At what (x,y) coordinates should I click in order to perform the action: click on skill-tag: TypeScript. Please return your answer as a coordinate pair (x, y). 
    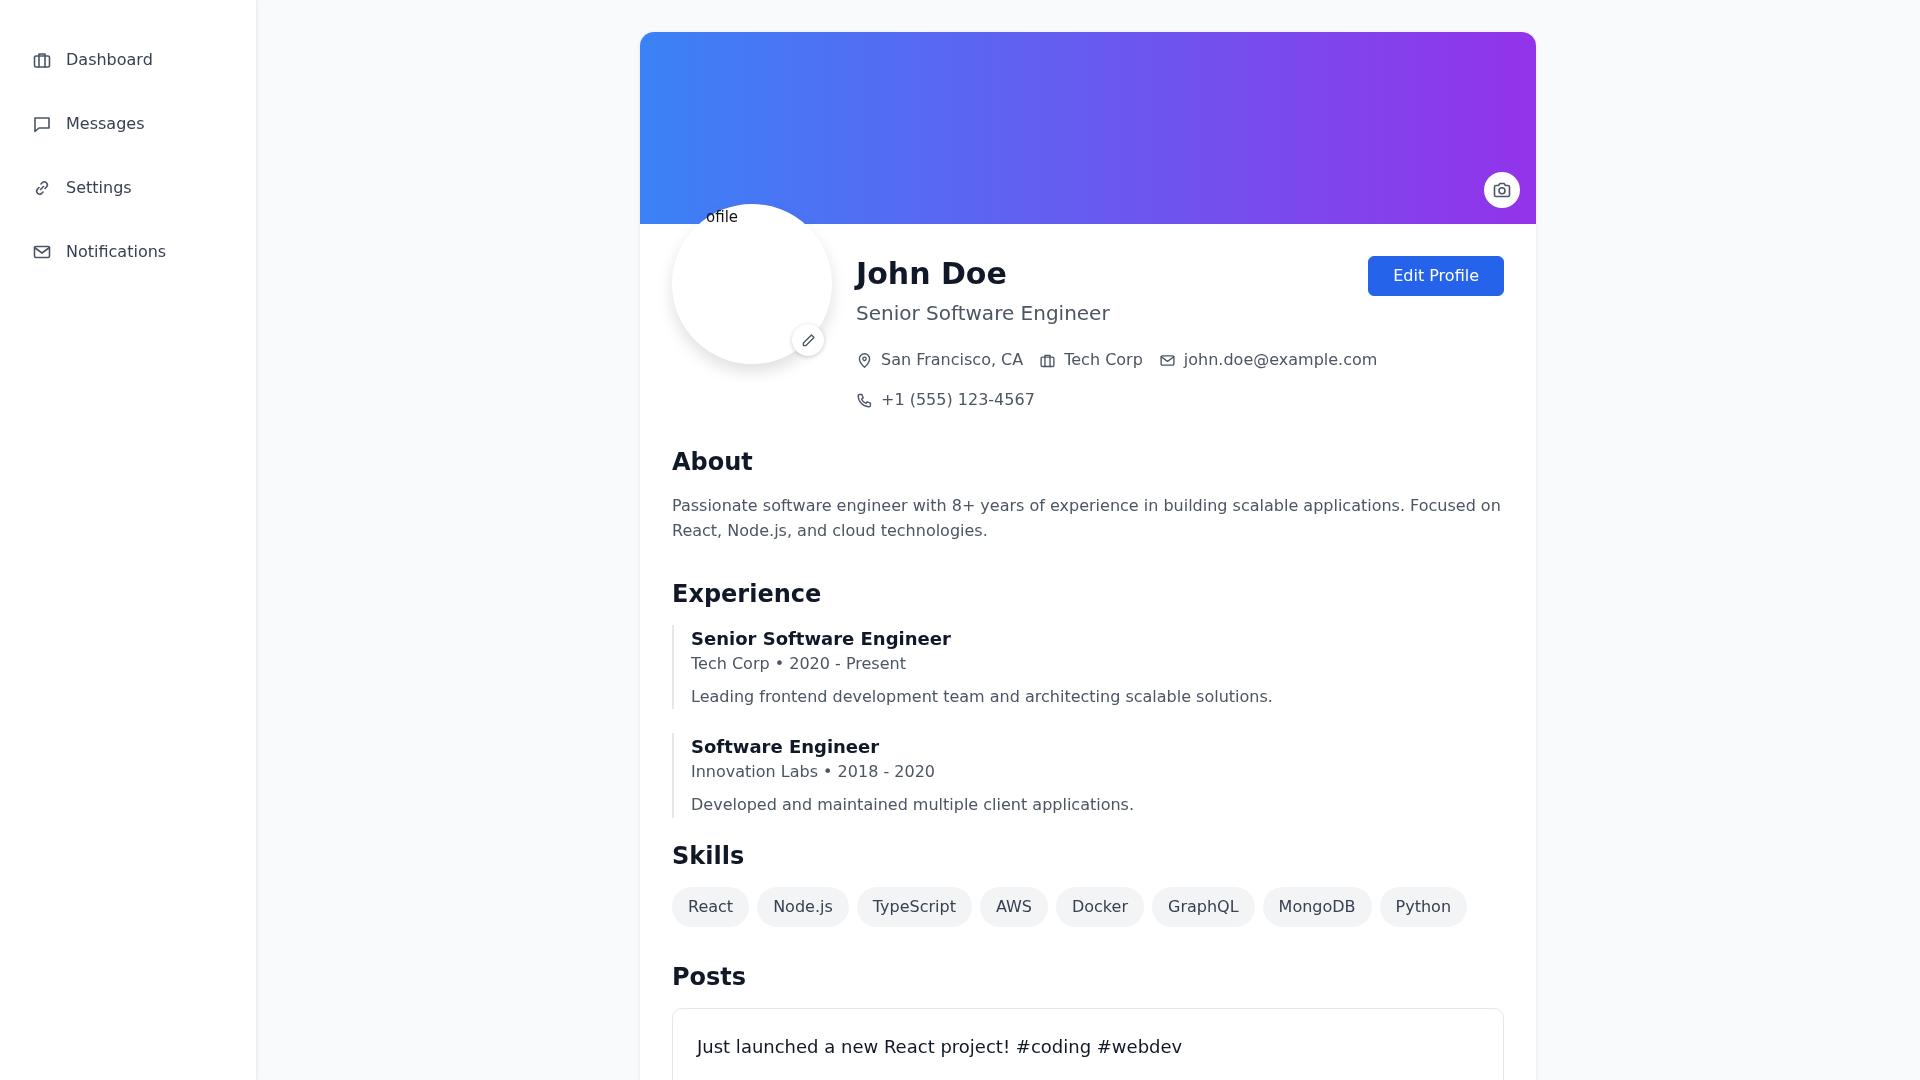
    Looking at the image, I should click on (914, 906).